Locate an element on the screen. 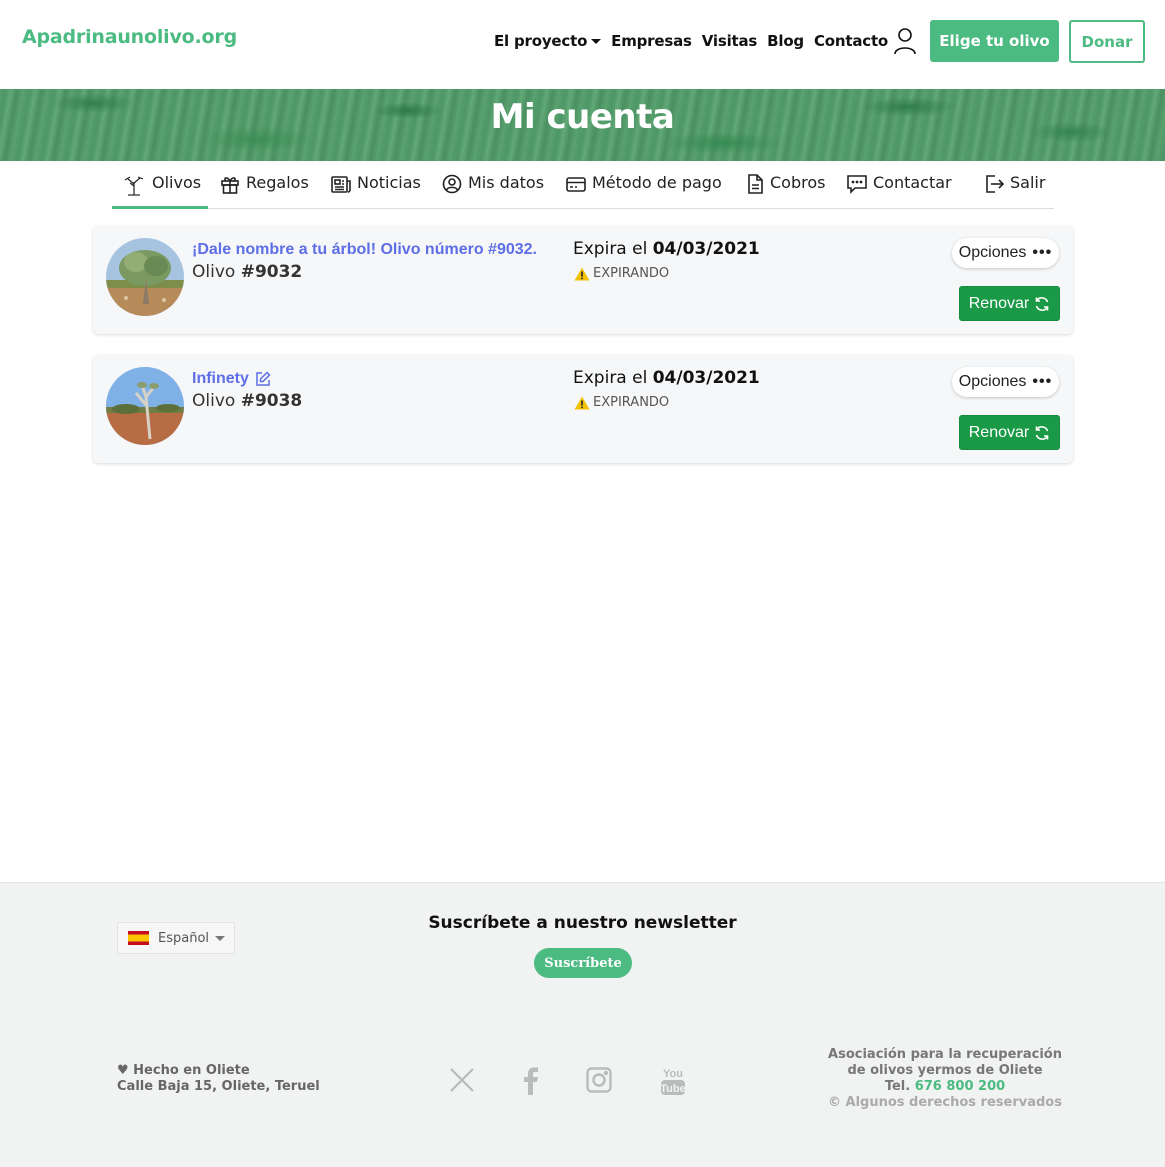 Image resolution: width=1165 pixels, height=1167 pixels. nav-visitas: Visitas is located at coordinates (730, 41).